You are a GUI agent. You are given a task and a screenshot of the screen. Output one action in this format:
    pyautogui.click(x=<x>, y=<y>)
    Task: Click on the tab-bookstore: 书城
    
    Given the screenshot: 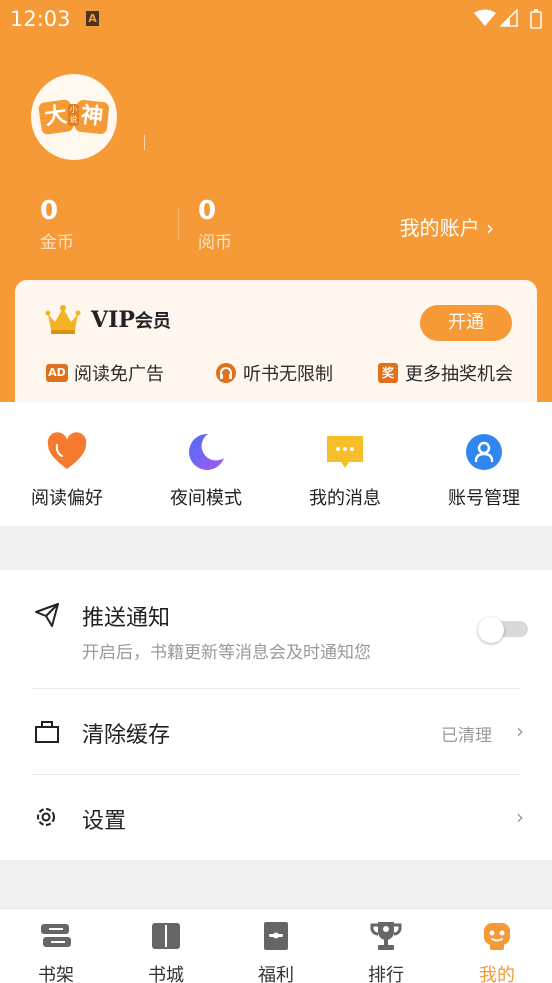 What is the action you would take?
    pyautogui.click(x=166, y=951)
    